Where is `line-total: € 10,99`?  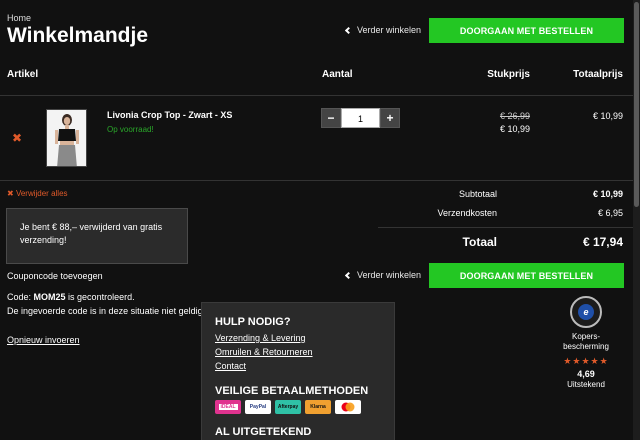 line-total: € 10,99 is located at coordinates (607, 116).